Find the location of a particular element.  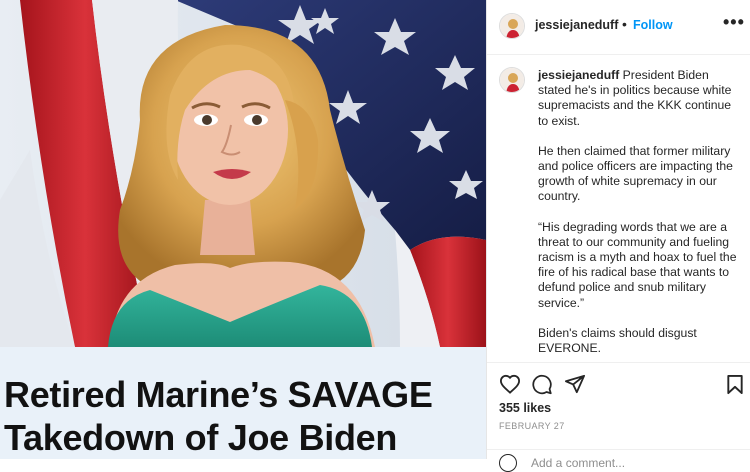

caption-avatar is located at coordinates (512, 80).